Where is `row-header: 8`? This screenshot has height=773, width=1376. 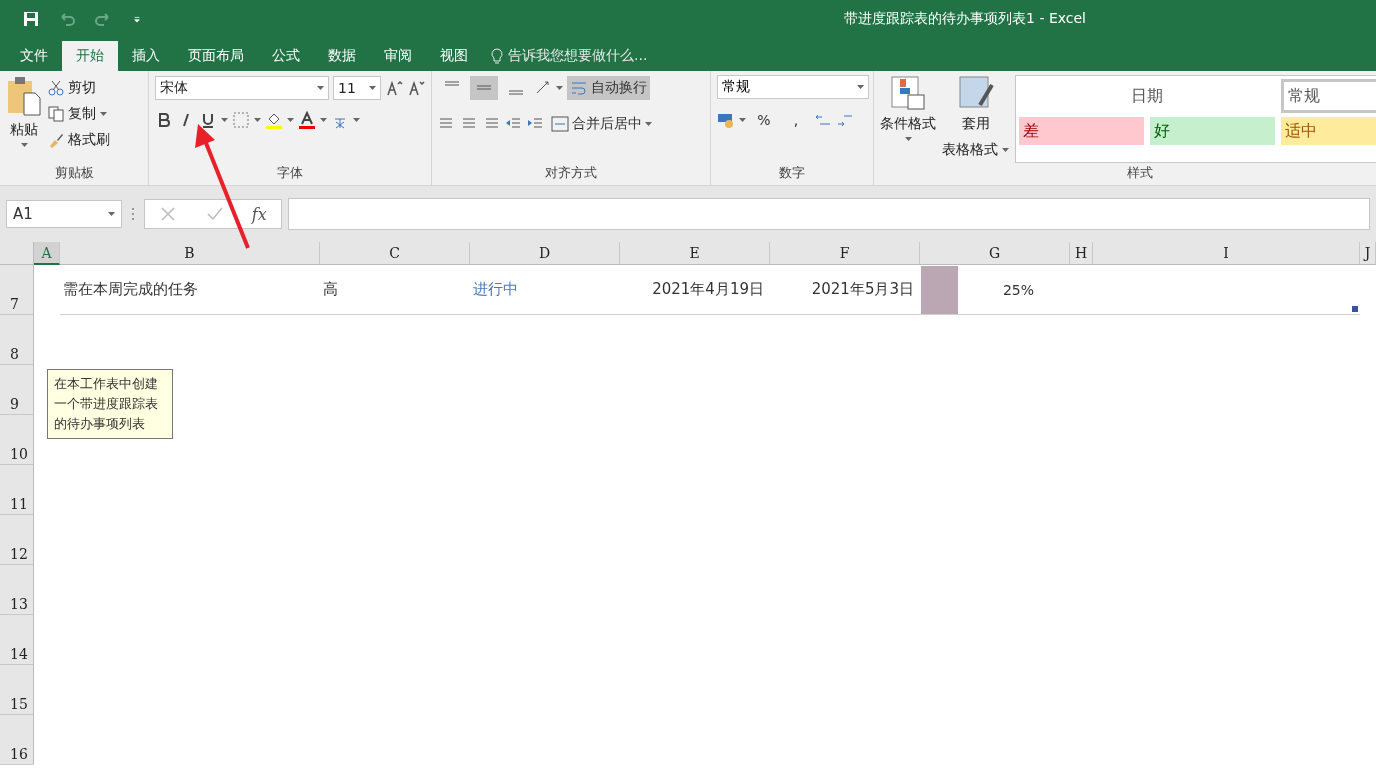
row-header: 8 is located at coordinates (17, 340).